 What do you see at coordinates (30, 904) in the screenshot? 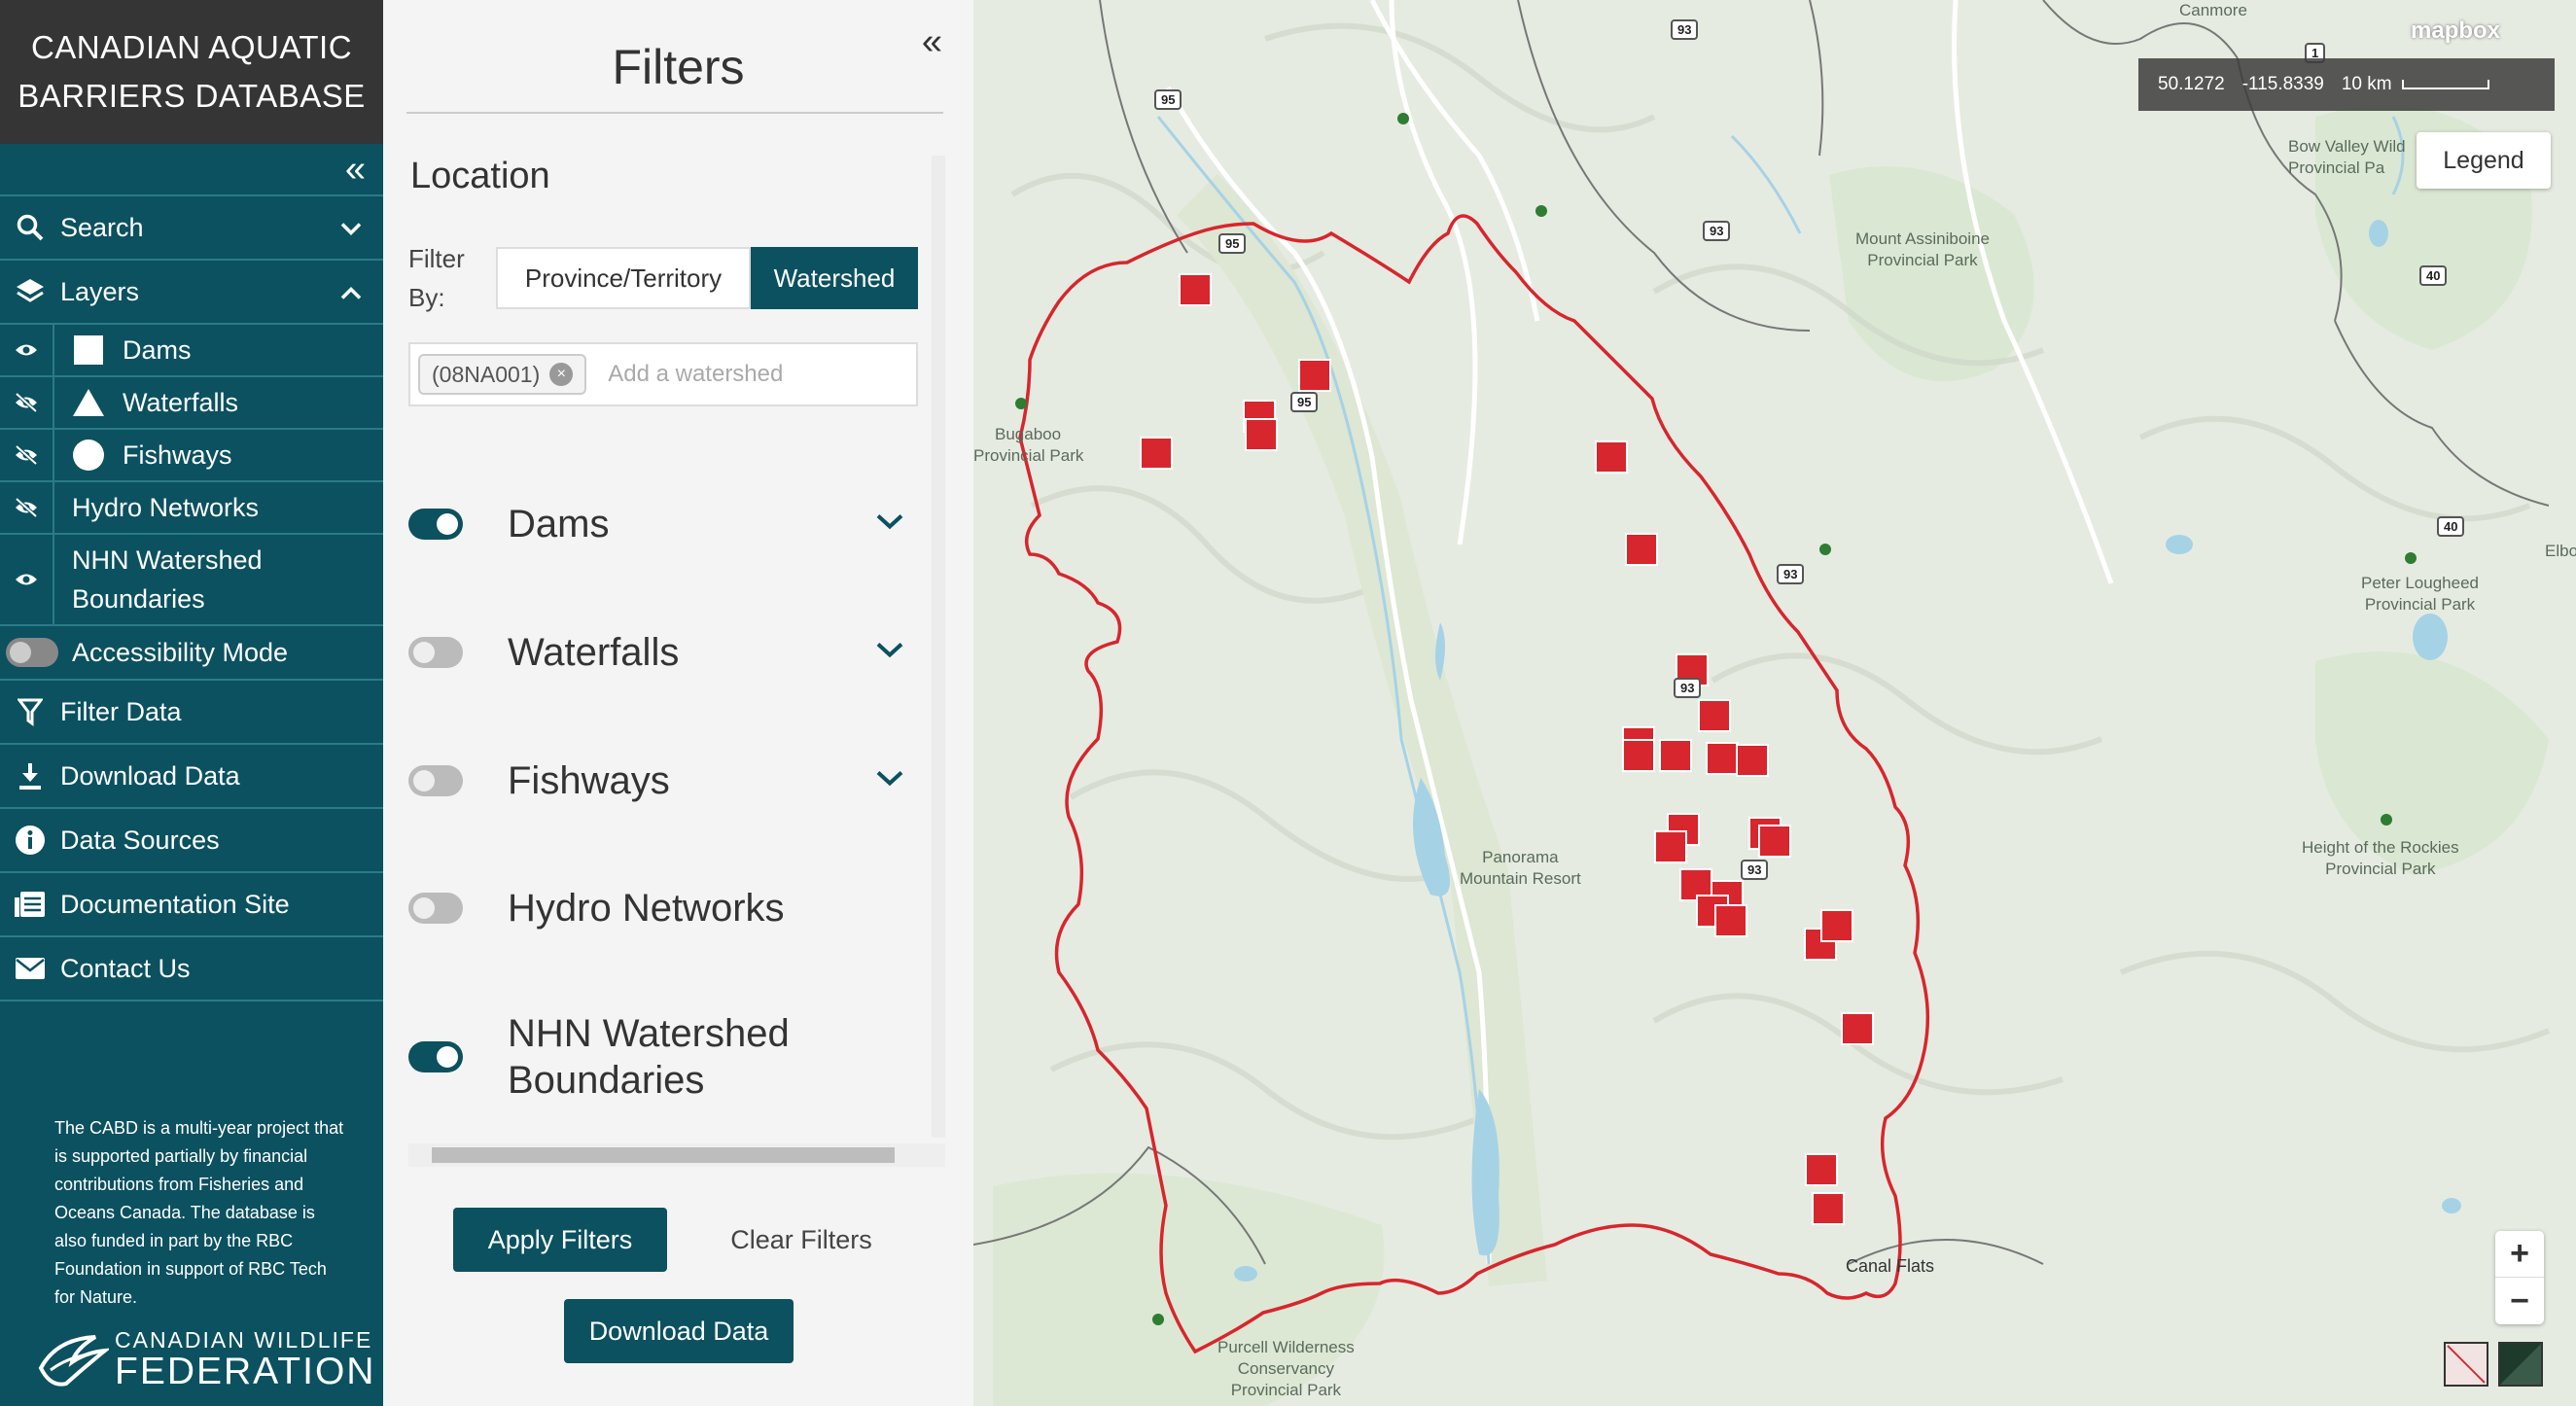
I see `document-icon` at bounding box center [30, 904].